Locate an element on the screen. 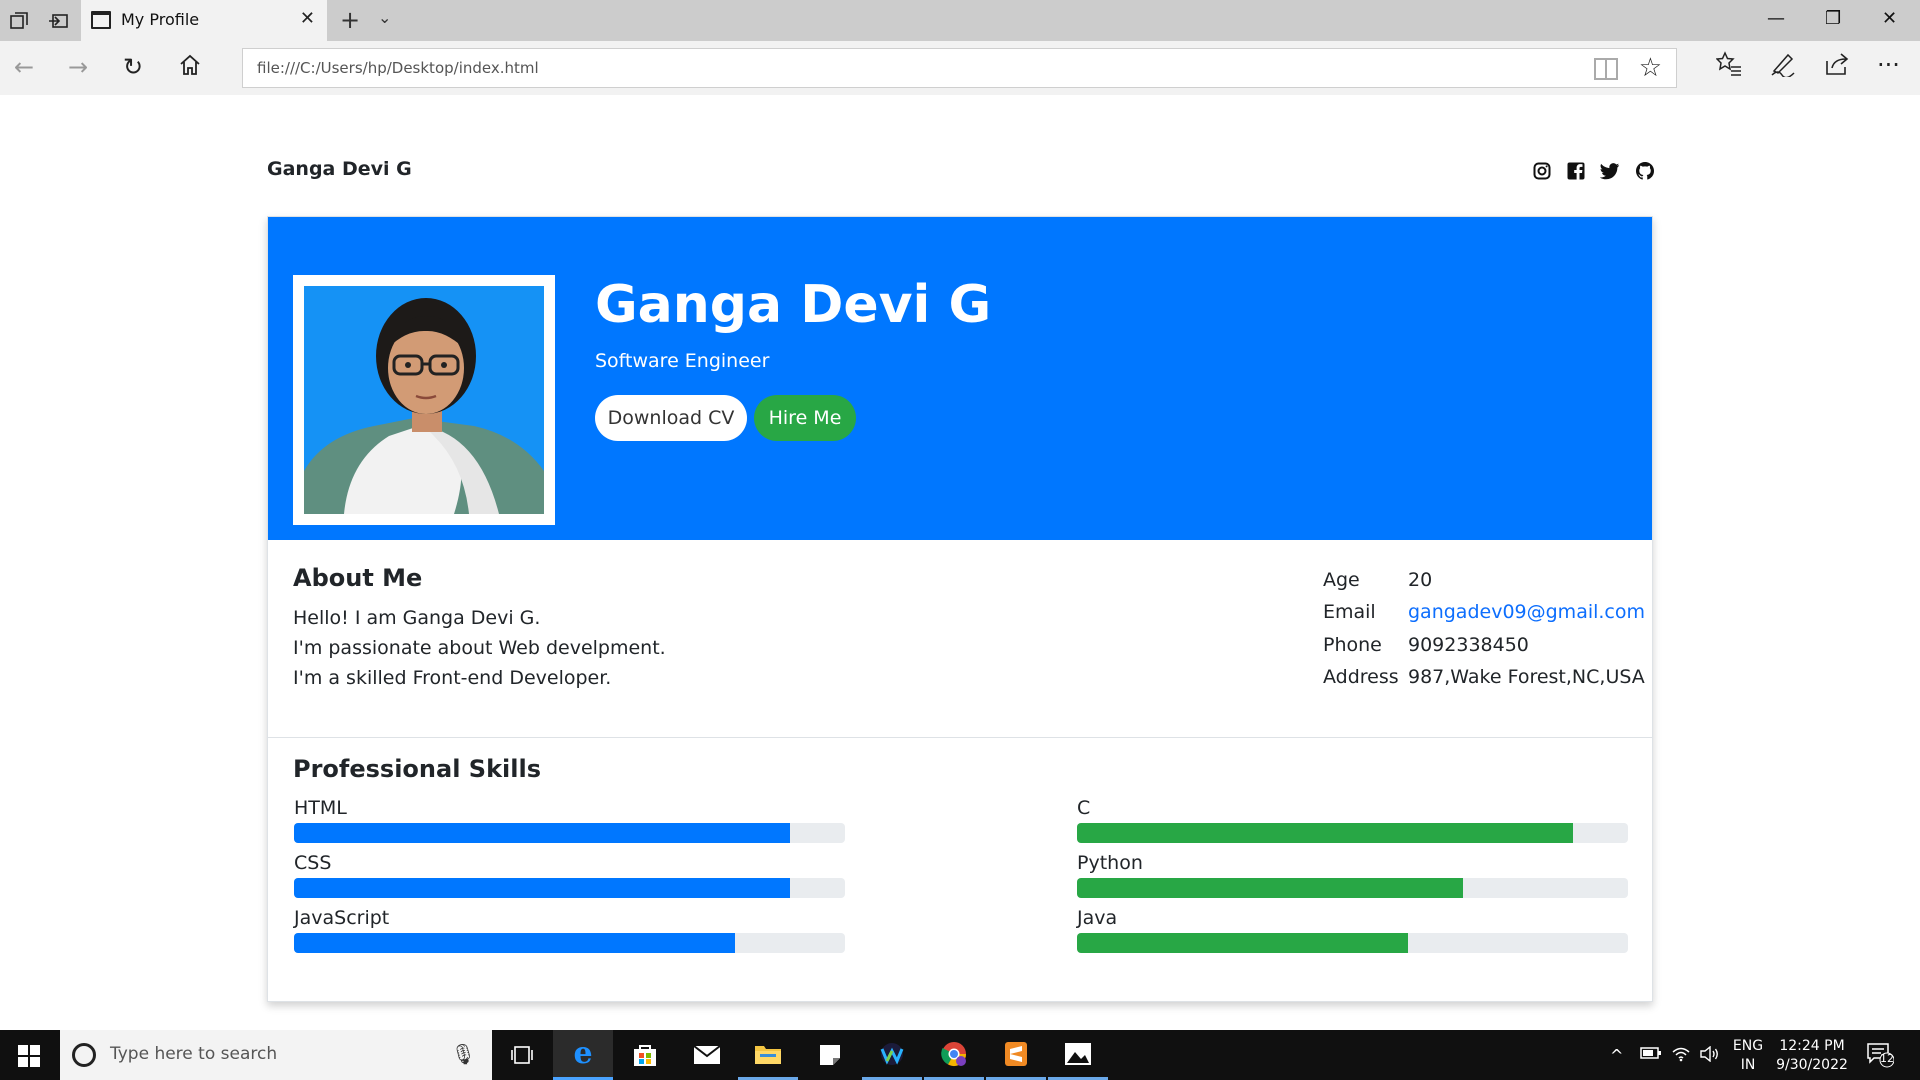 The image size is (1920, 1080). sublime-text-icon is located at coordinates (1016, 1055).